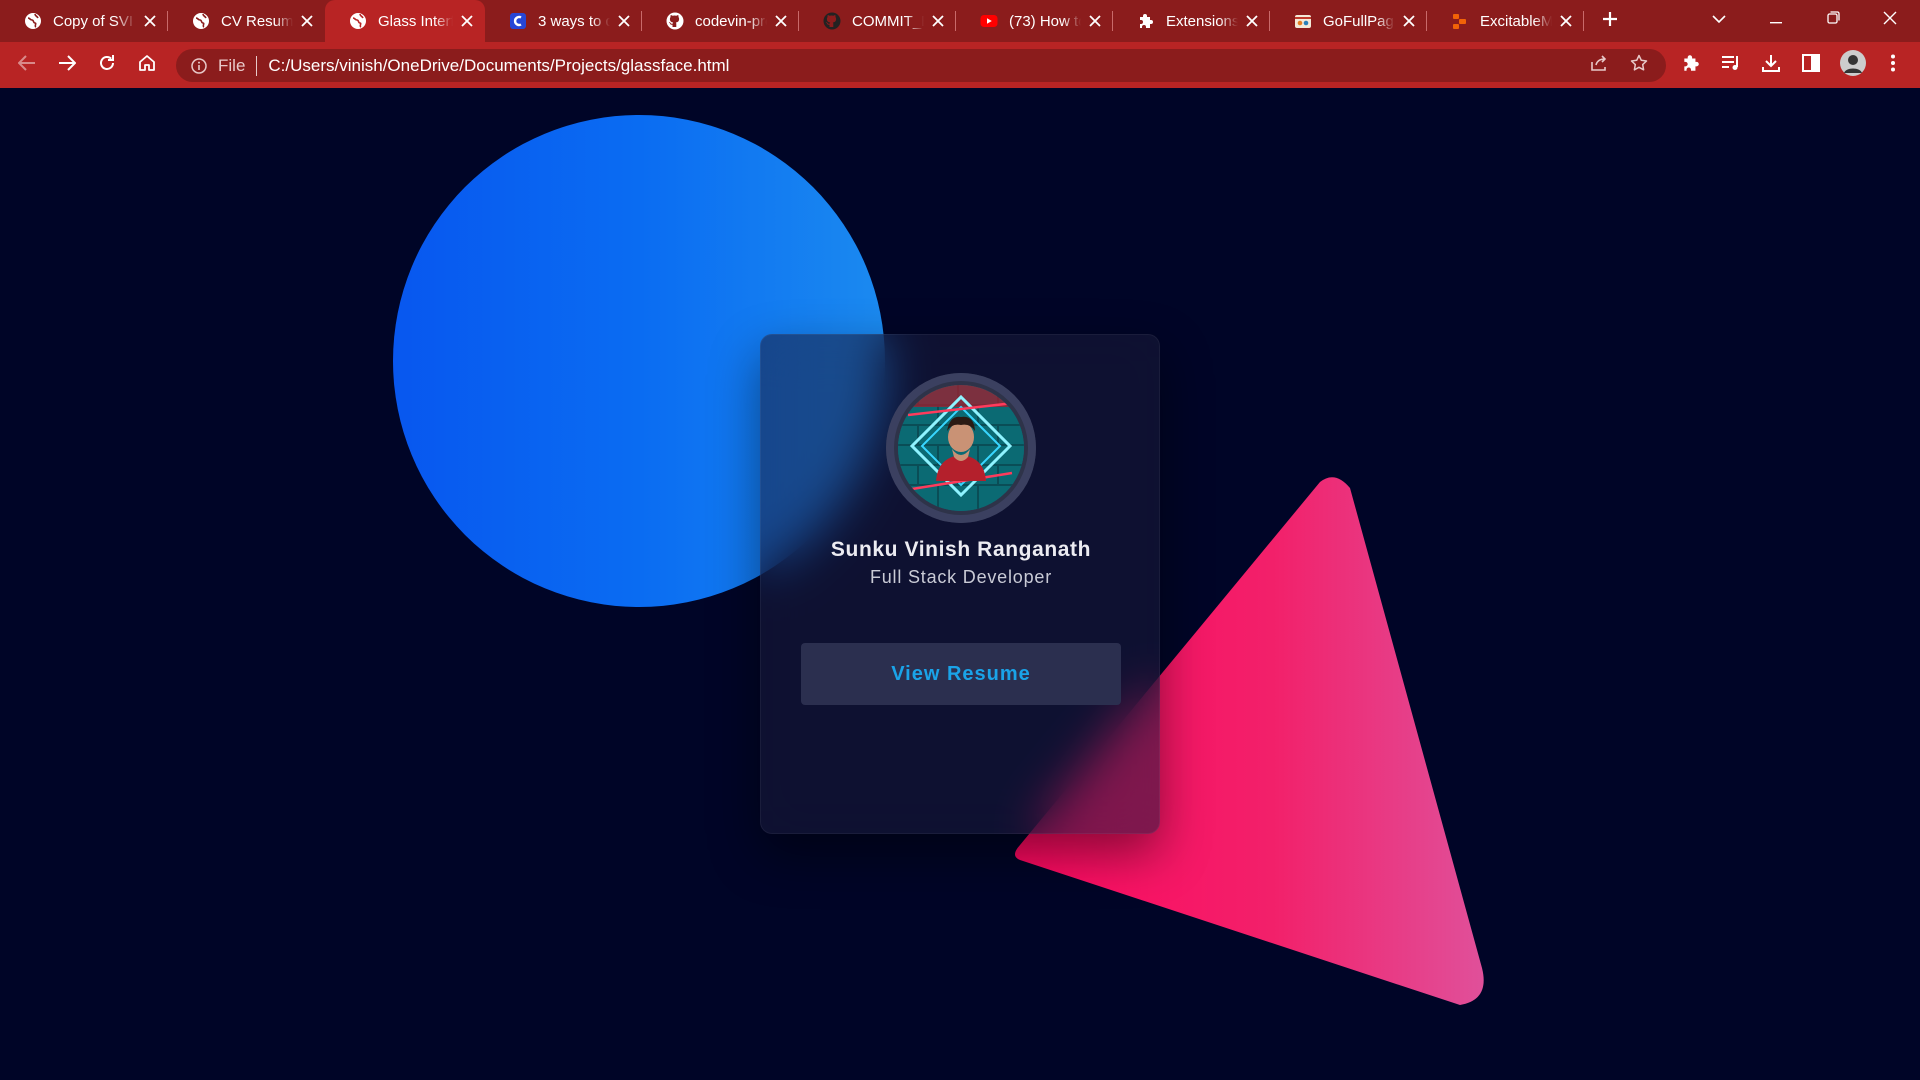 The image size is (1920, 1080). I want to click on tab-gofullpage: GoFullPage, so click(1348, 21).